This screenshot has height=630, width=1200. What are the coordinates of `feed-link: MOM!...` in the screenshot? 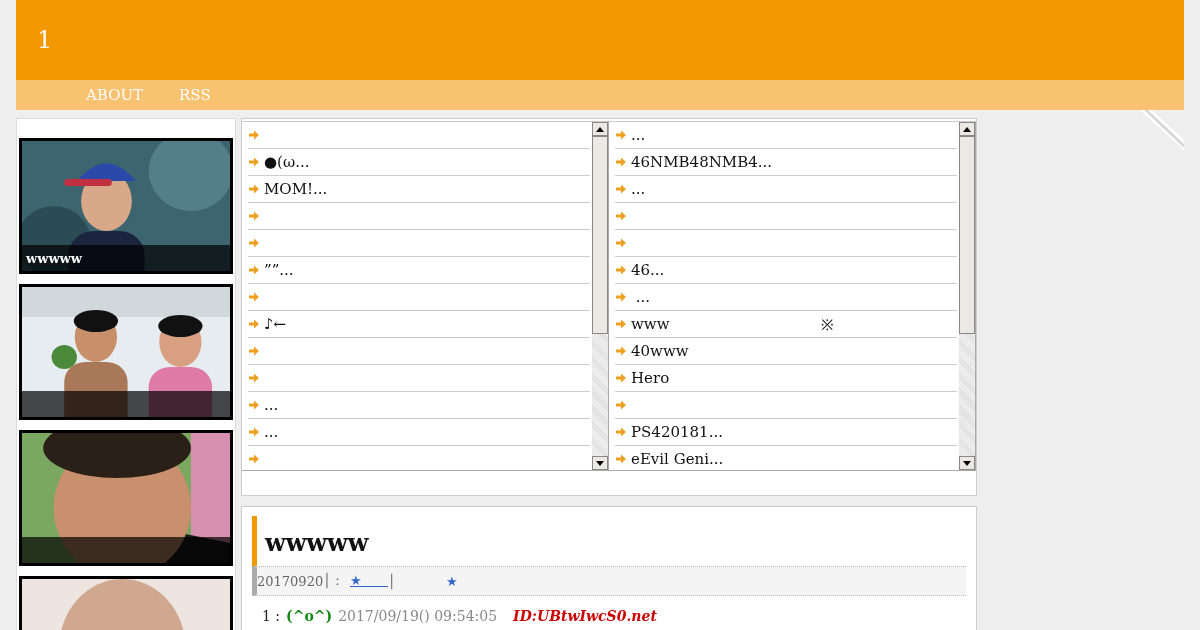 It's located at (419, 189).